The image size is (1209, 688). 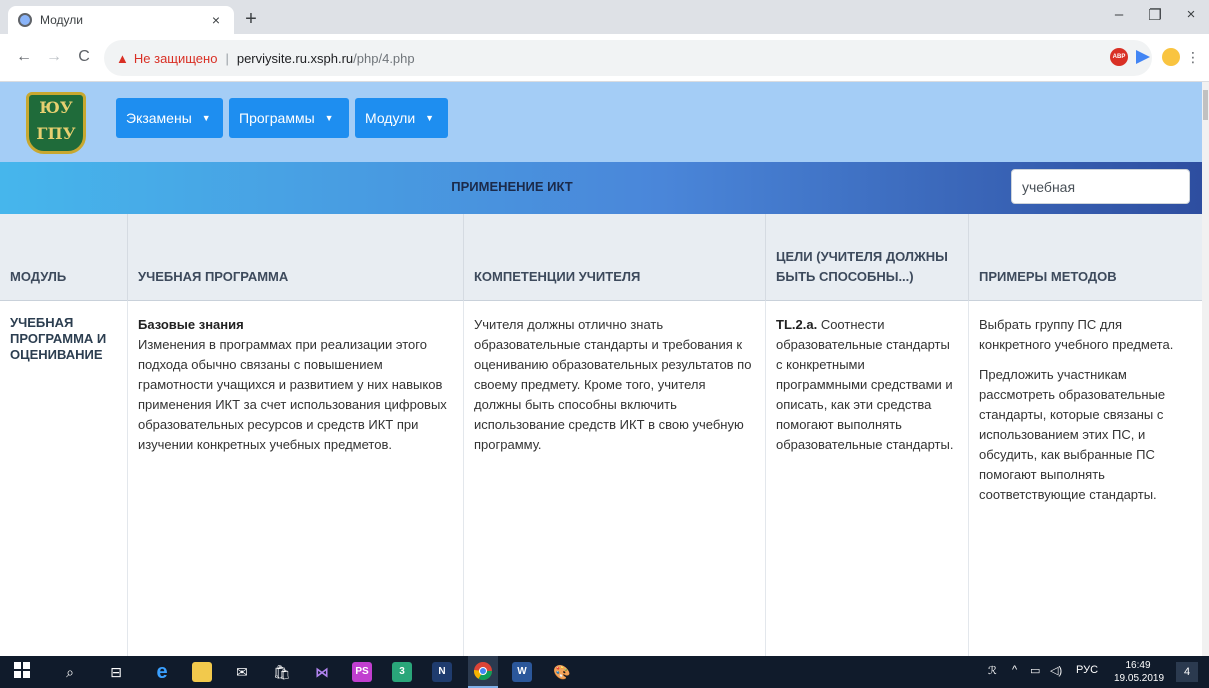 I want to click on warning-icon: ▲, so click(x=122, y=58).